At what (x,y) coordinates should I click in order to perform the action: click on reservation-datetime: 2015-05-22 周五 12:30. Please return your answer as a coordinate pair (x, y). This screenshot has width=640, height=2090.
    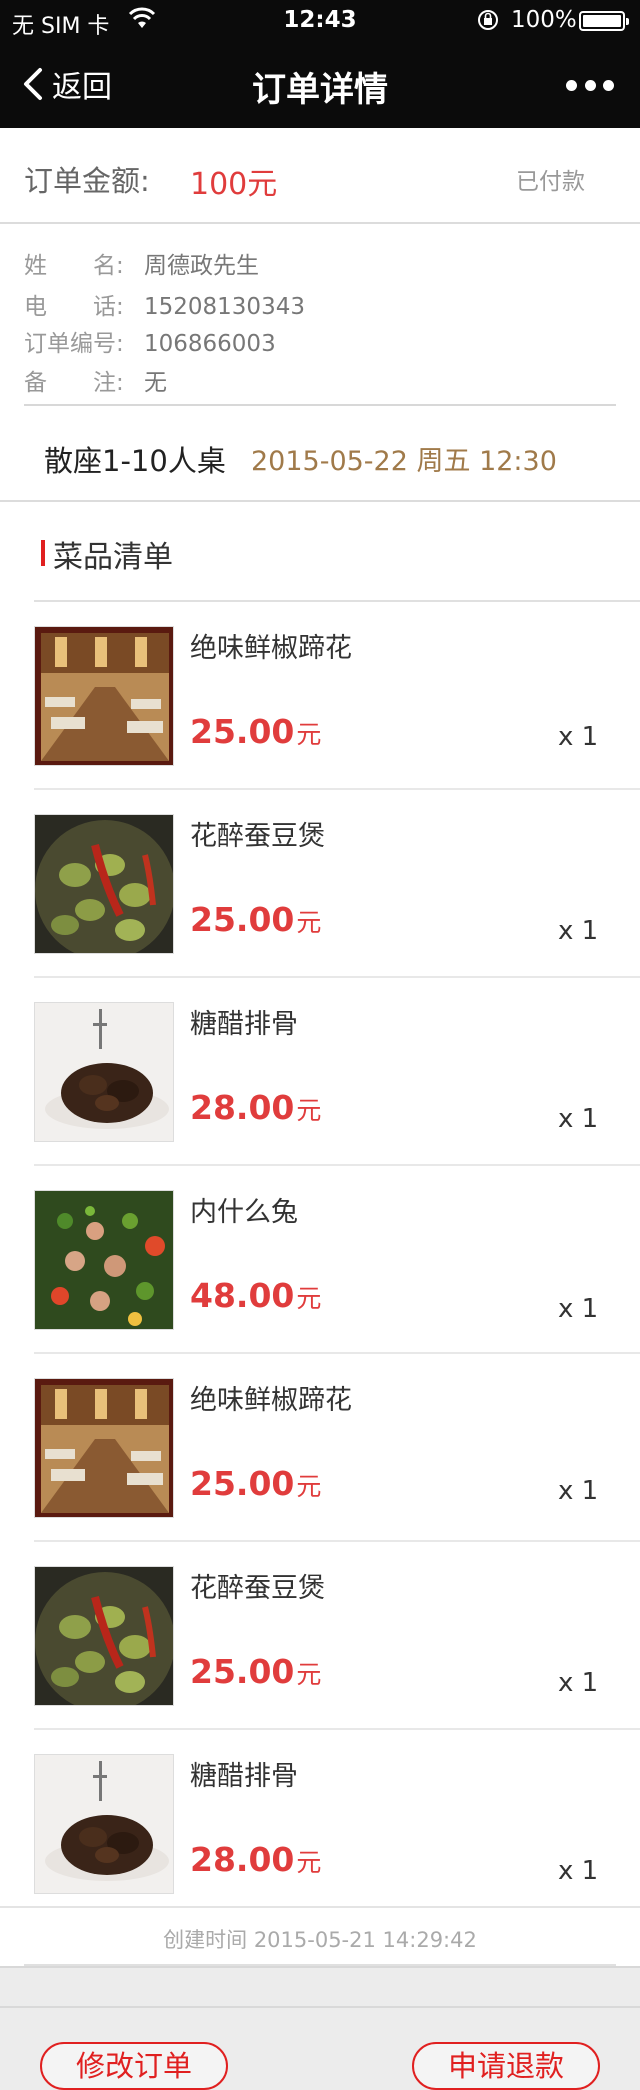
    Looking at the image, I should click on (404, 461).